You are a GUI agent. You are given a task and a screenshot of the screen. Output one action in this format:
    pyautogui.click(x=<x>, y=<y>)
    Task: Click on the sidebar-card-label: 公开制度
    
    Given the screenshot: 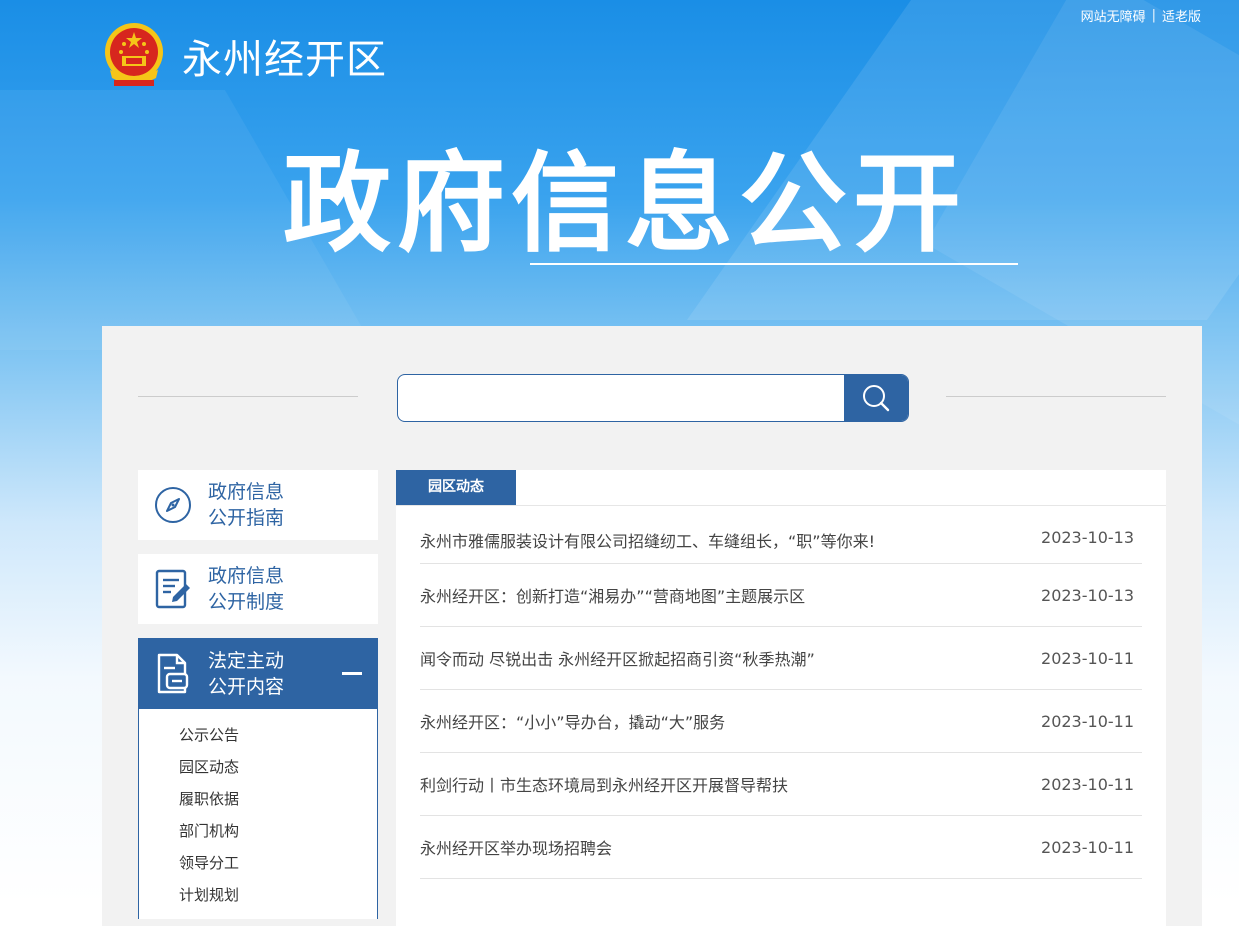 What is the action you would take?
    pyautogui.click(x=246, y=602)
    